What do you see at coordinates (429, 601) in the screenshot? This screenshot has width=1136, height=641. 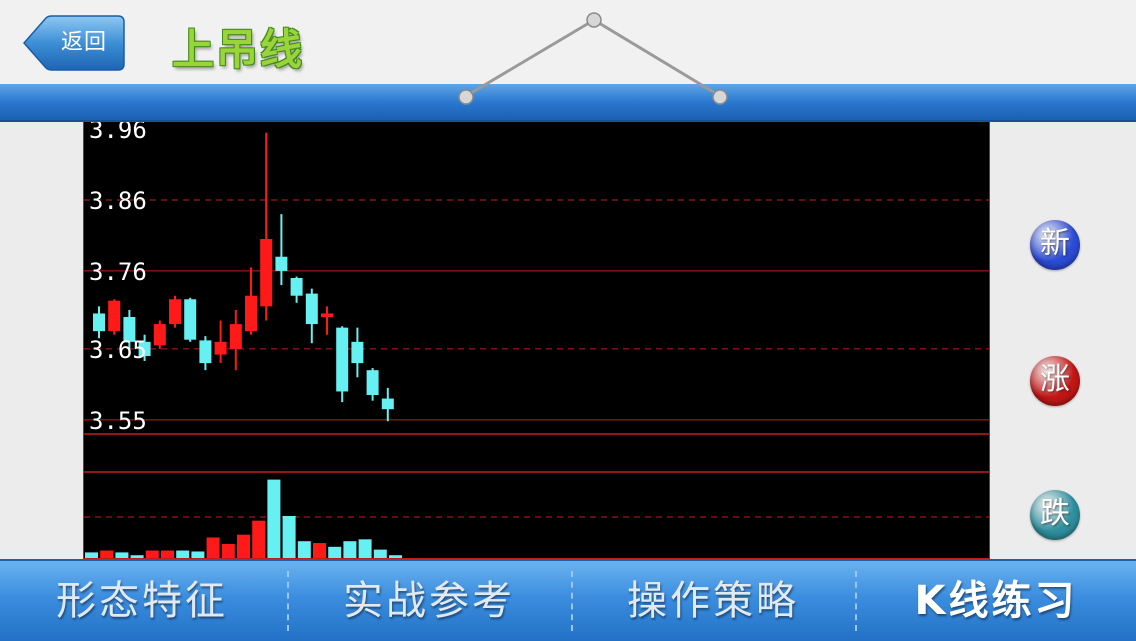 I see `tab-practical-reference: 实战参考` at bounding box center [429, 601].